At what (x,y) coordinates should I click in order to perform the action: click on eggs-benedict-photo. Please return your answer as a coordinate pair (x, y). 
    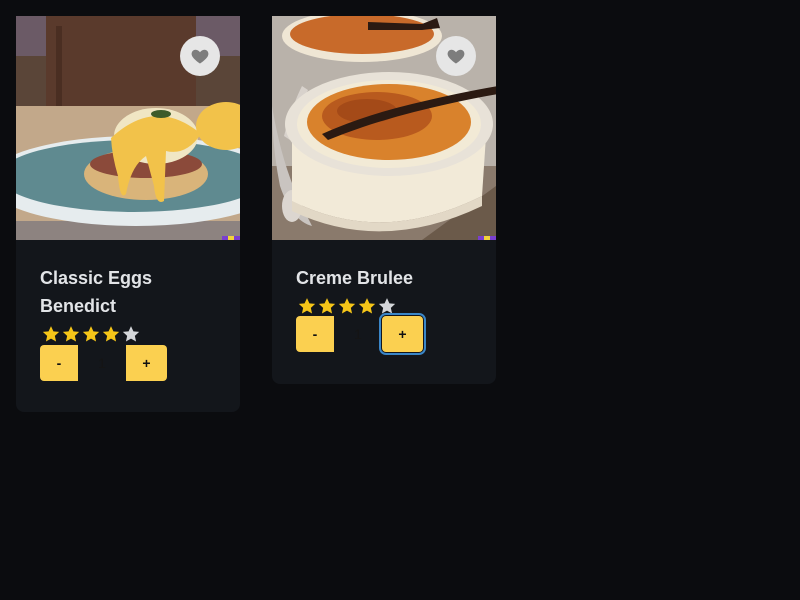
    Looking at the image, I should click on (128, 128).